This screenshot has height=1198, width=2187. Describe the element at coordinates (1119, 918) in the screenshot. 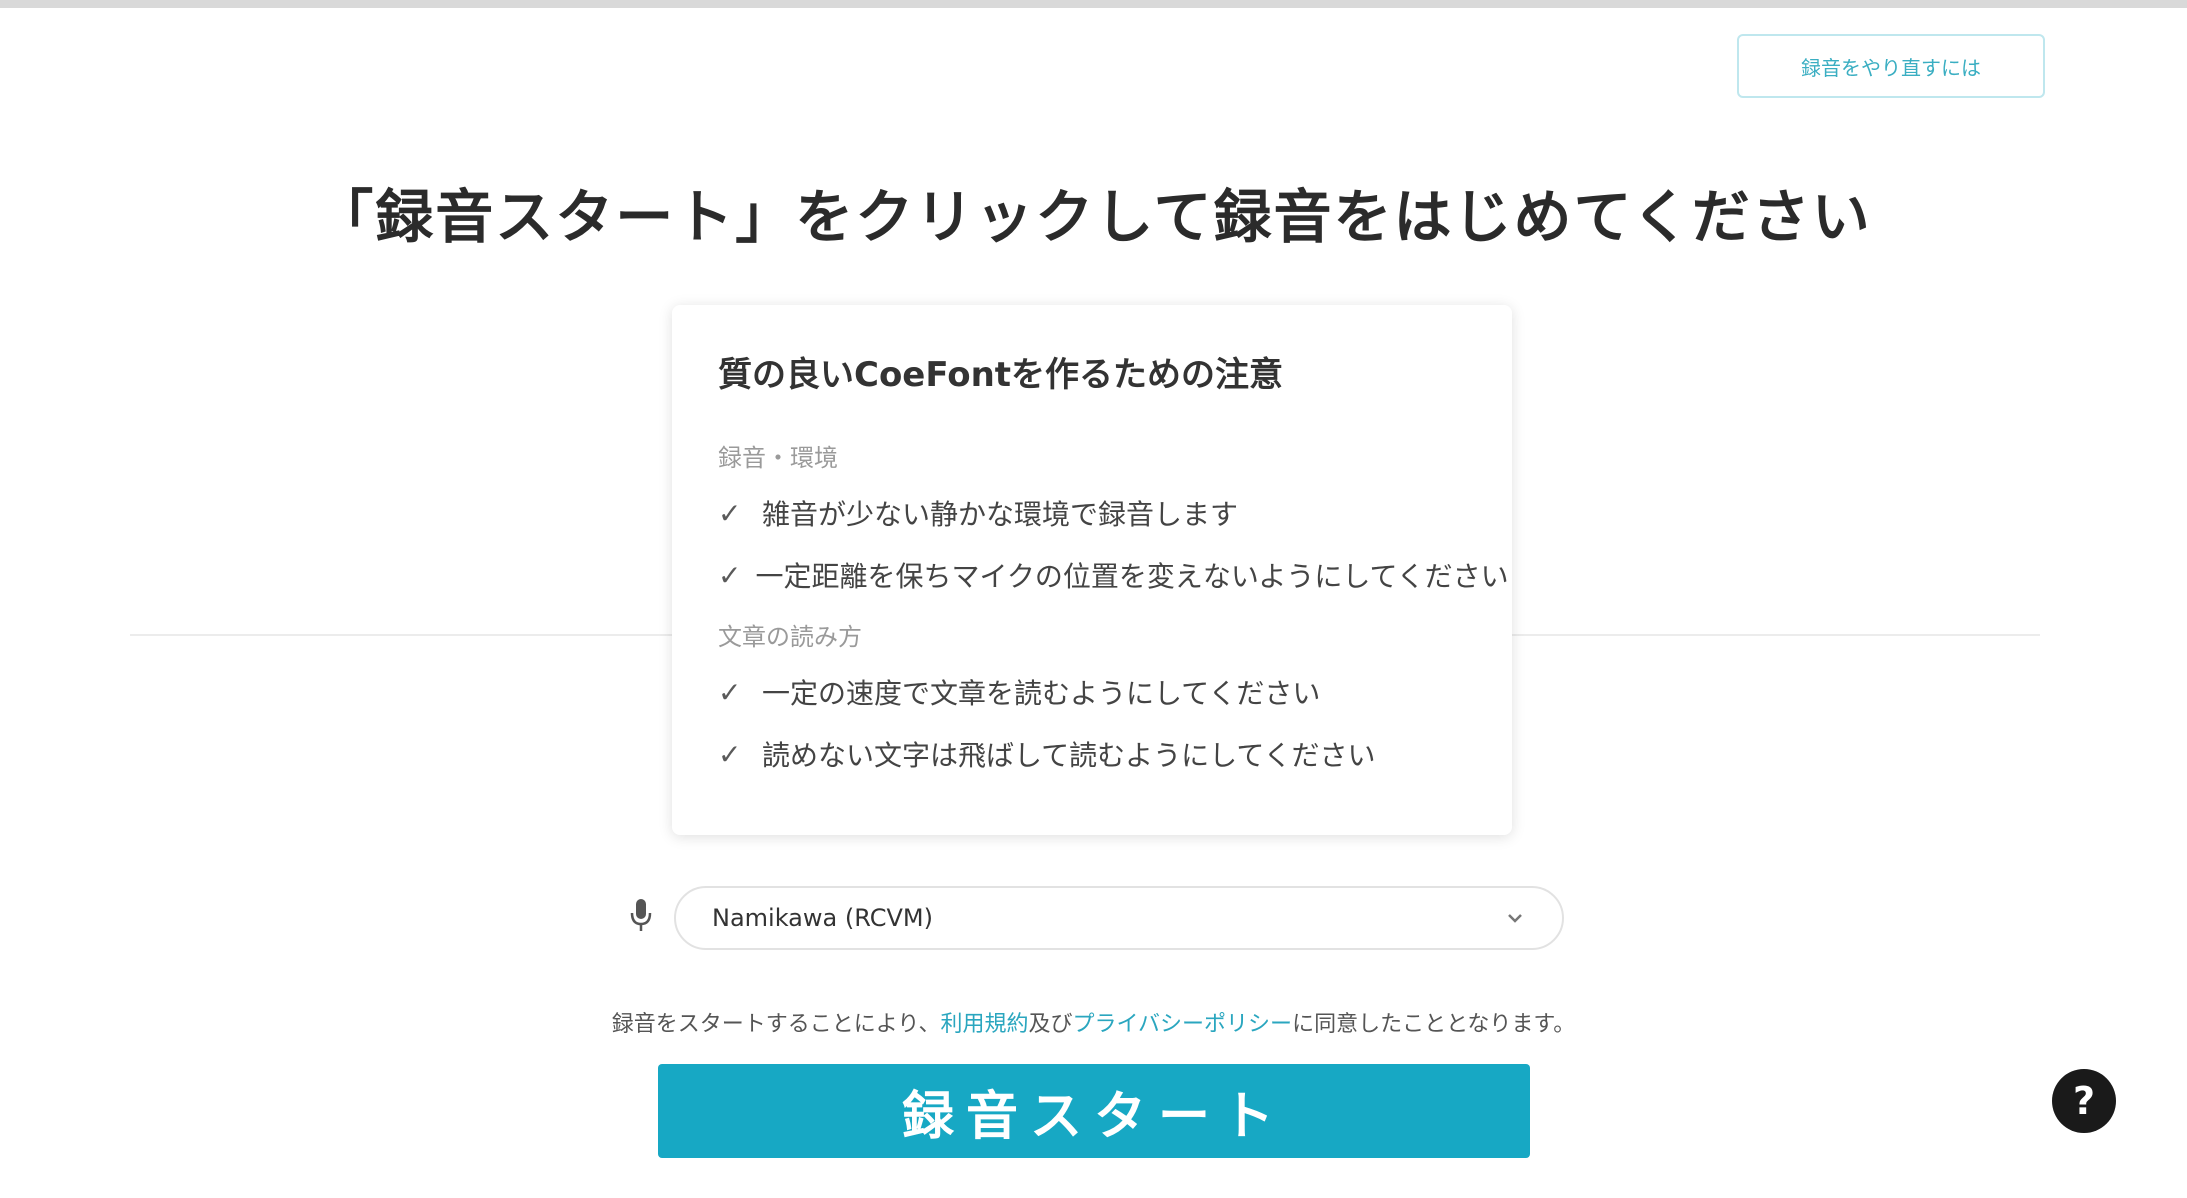

I see `input-device-select: Namikawa (RCVM)` at that location.